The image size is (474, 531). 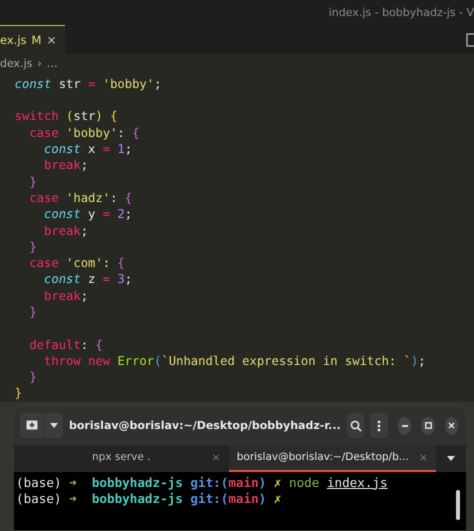 I want to click on dropdown-button, so click(x=54, y=425).